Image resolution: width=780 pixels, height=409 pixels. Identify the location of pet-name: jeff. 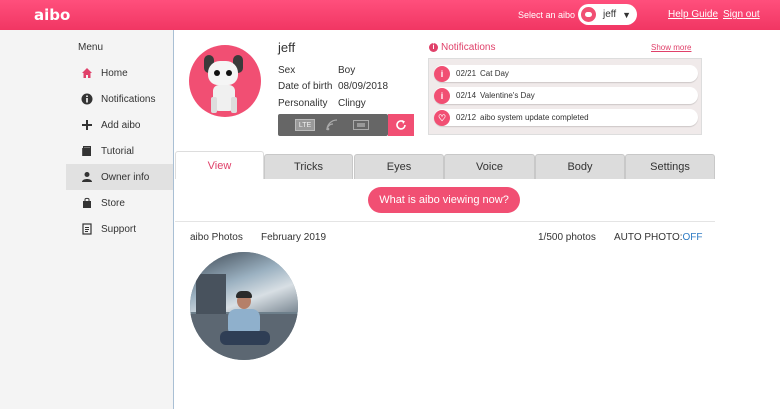
(287, 47).